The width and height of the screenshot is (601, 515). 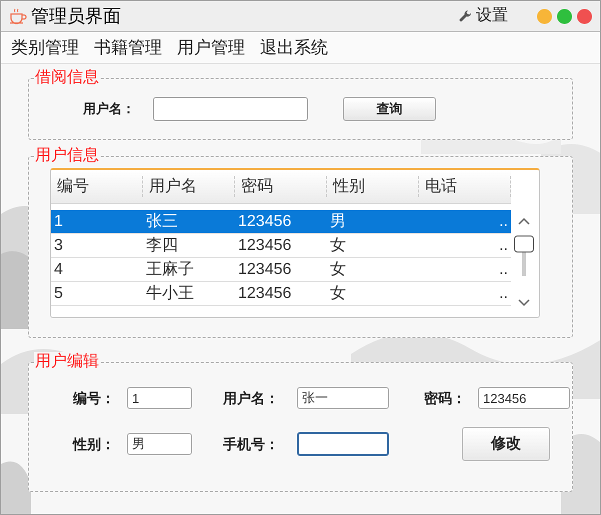 I want to click on table-cell-text: 李四, so click(x=162, y=246).